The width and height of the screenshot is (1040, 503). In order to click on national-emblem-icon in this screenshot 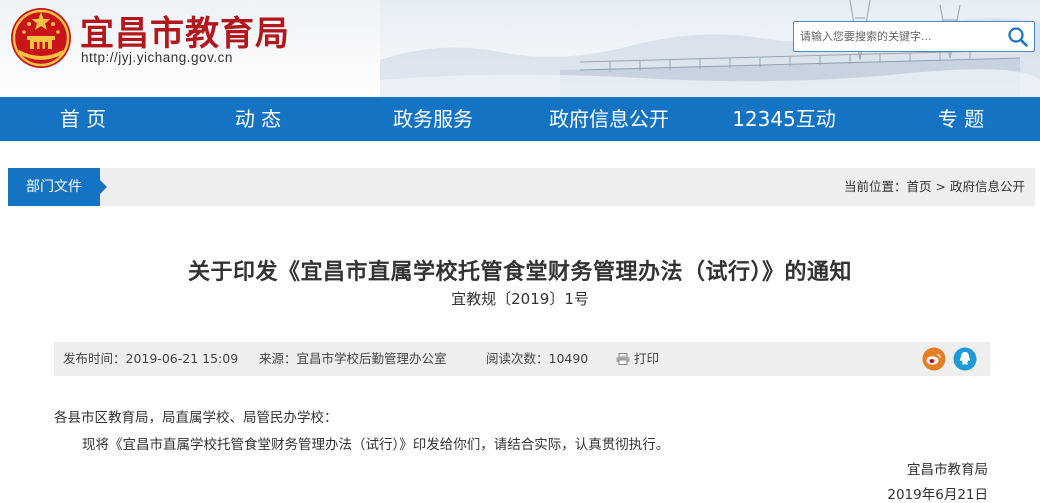, I will do `click(41, 38)`.